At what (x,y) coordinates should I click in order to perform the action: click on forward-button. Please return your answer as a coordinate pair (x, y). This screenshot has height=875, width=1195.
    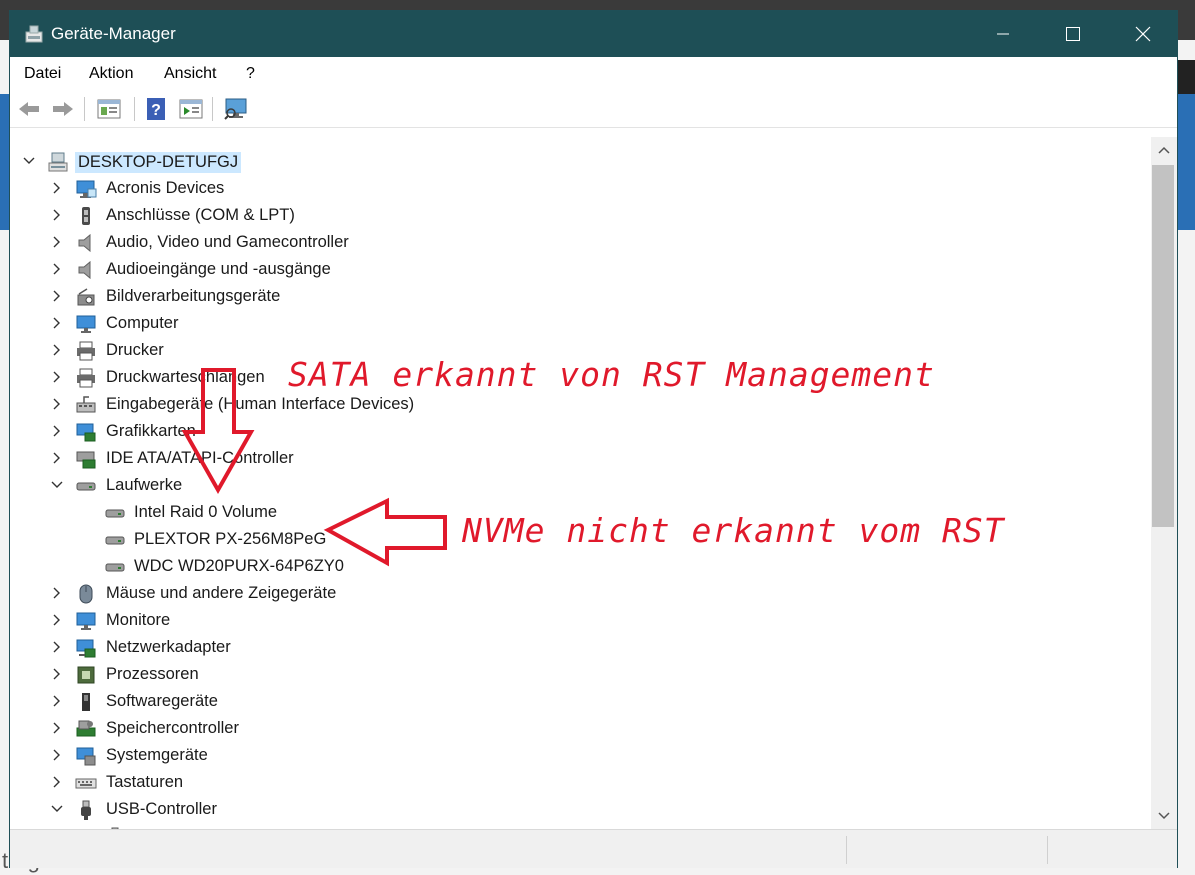
    Looking at the image, I should click on (63, 109).